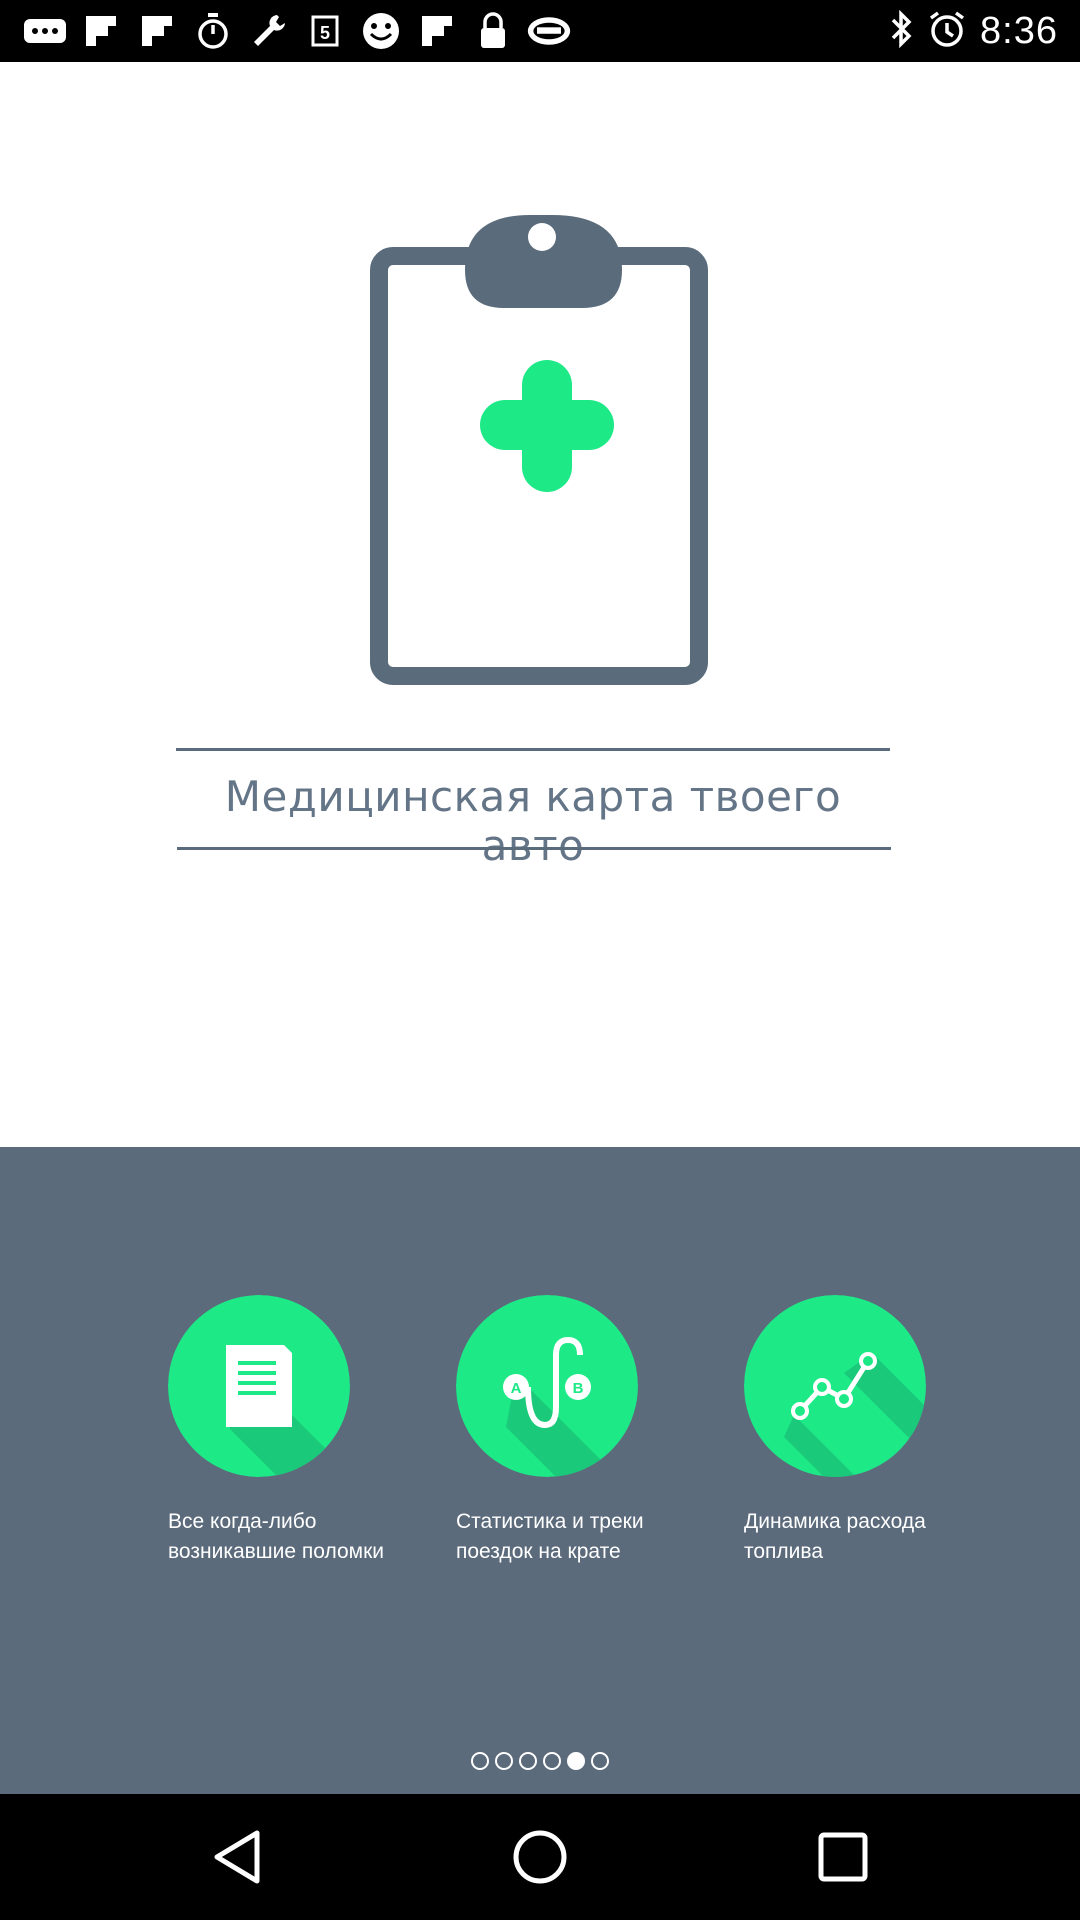 This screenshot has height=1920, width=1080. I want to click on svg-text: B, so click(578, 1388).